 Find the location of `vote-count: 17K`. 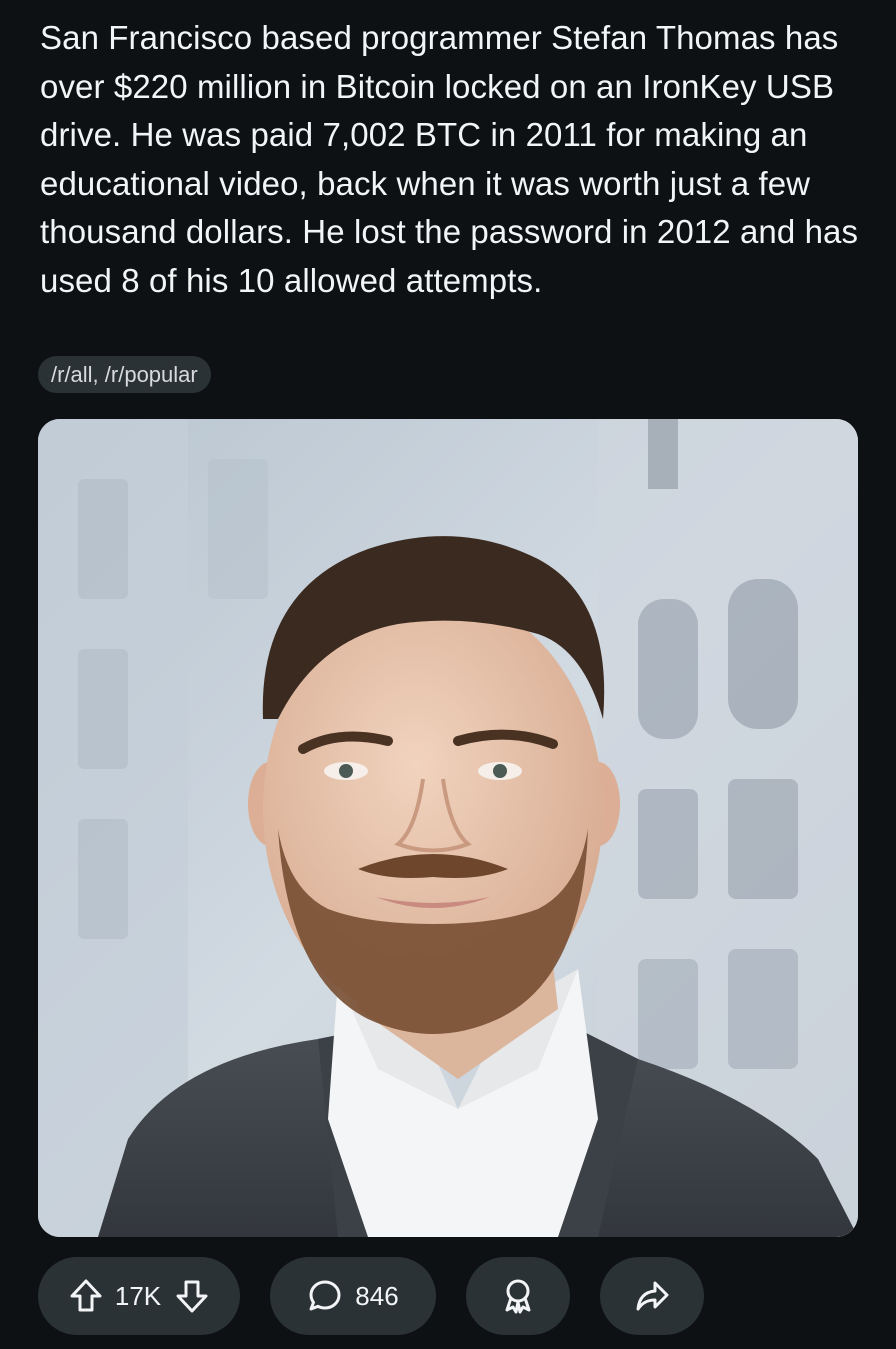

vote-count: 17K is located at coordinates (138, 1295).